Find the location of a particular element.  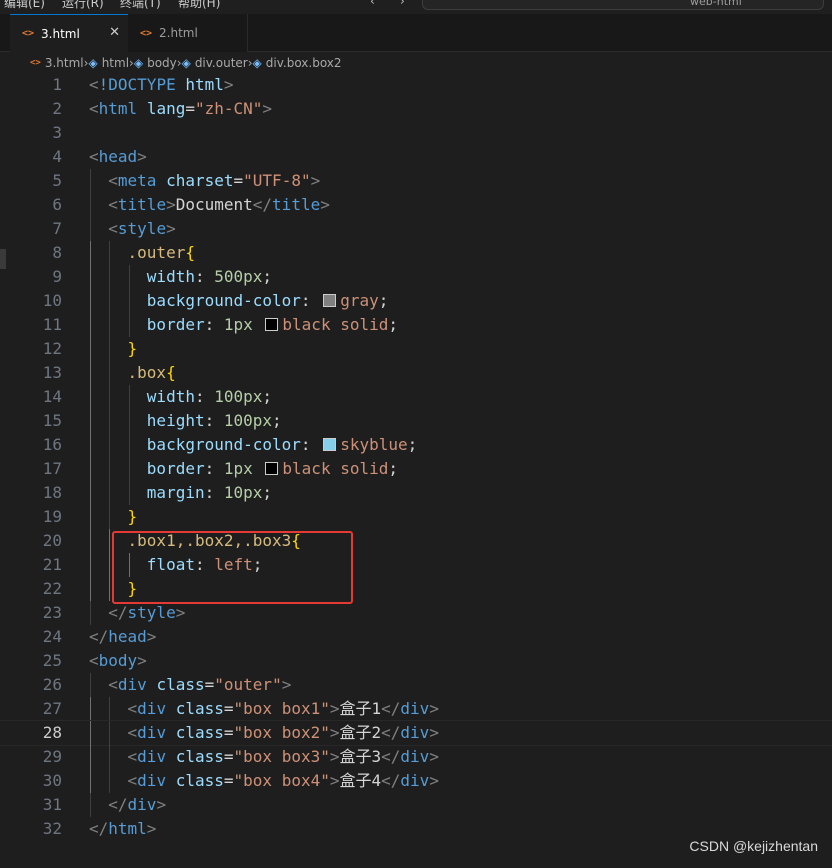

line-number: 10 is located at coordinates (52, 300).